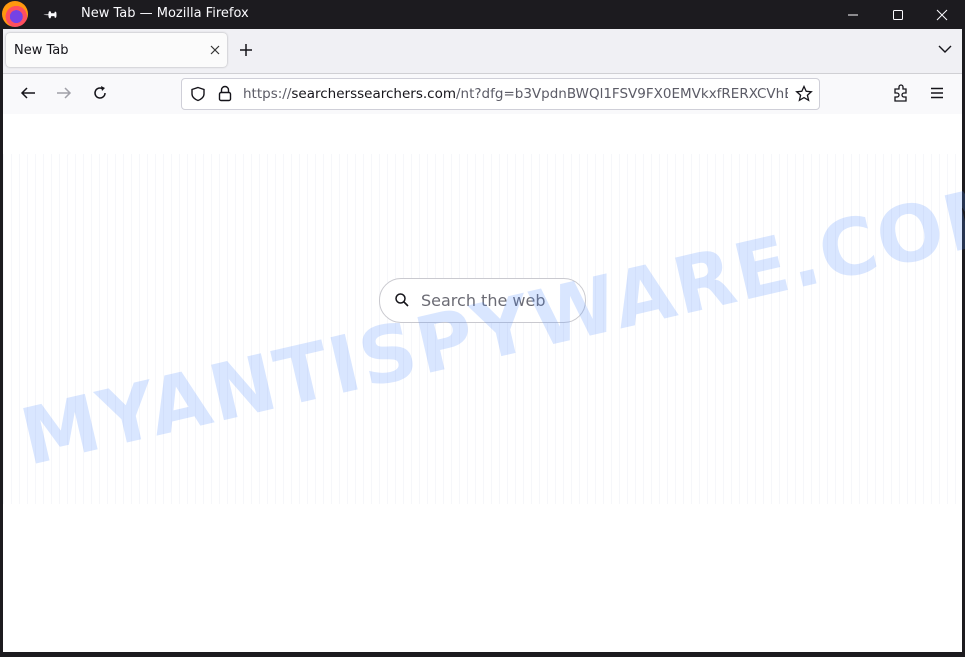  I want to click on window-title: New Tab — Mozilla Firefox, so click(165, 13).